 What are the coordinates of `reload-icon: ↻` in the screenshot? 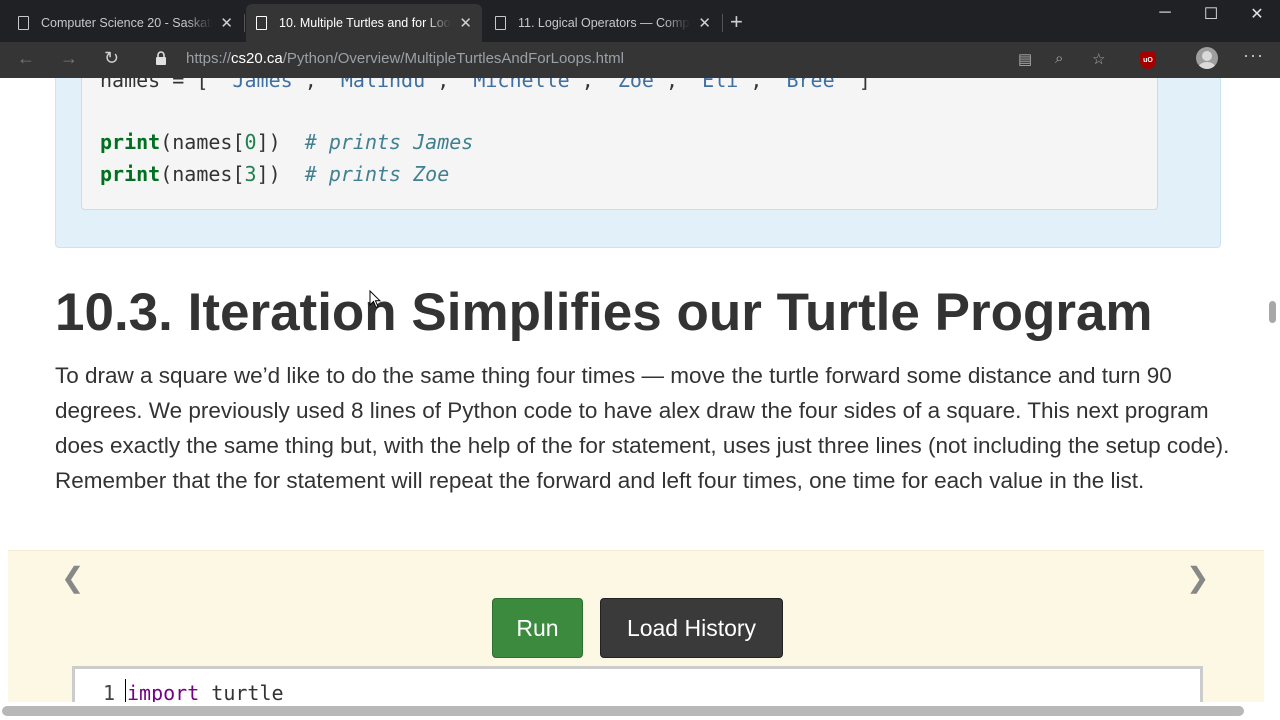 It's located at (111, 58).